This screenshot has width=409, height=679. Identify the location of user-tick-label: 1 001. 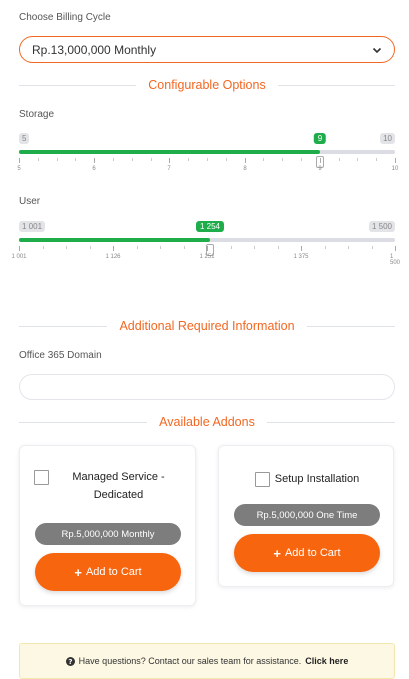
(19, 257).